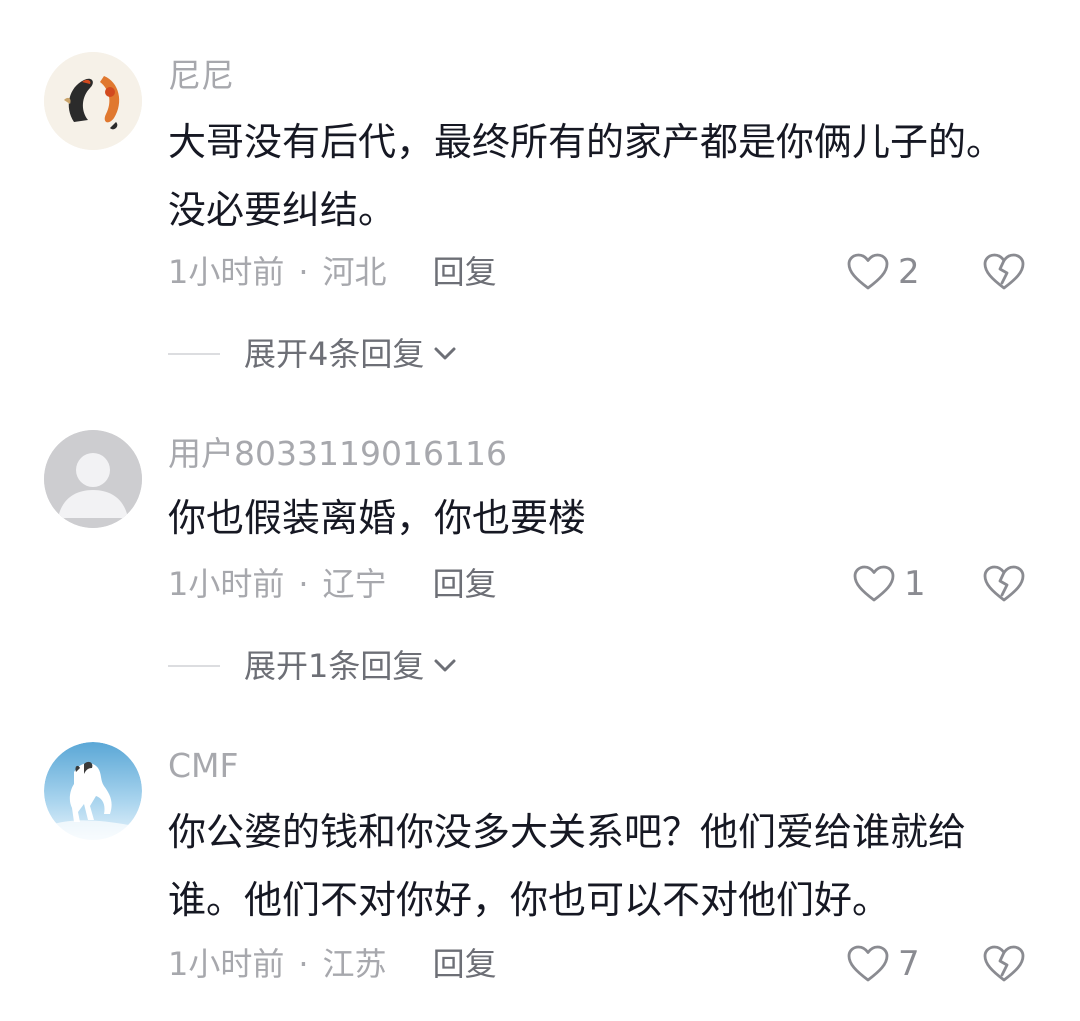 This screenshot has width=1080, height=1021. I want to click on comment-meta: 1小时前 · 河北 回复, so click(332, 272).